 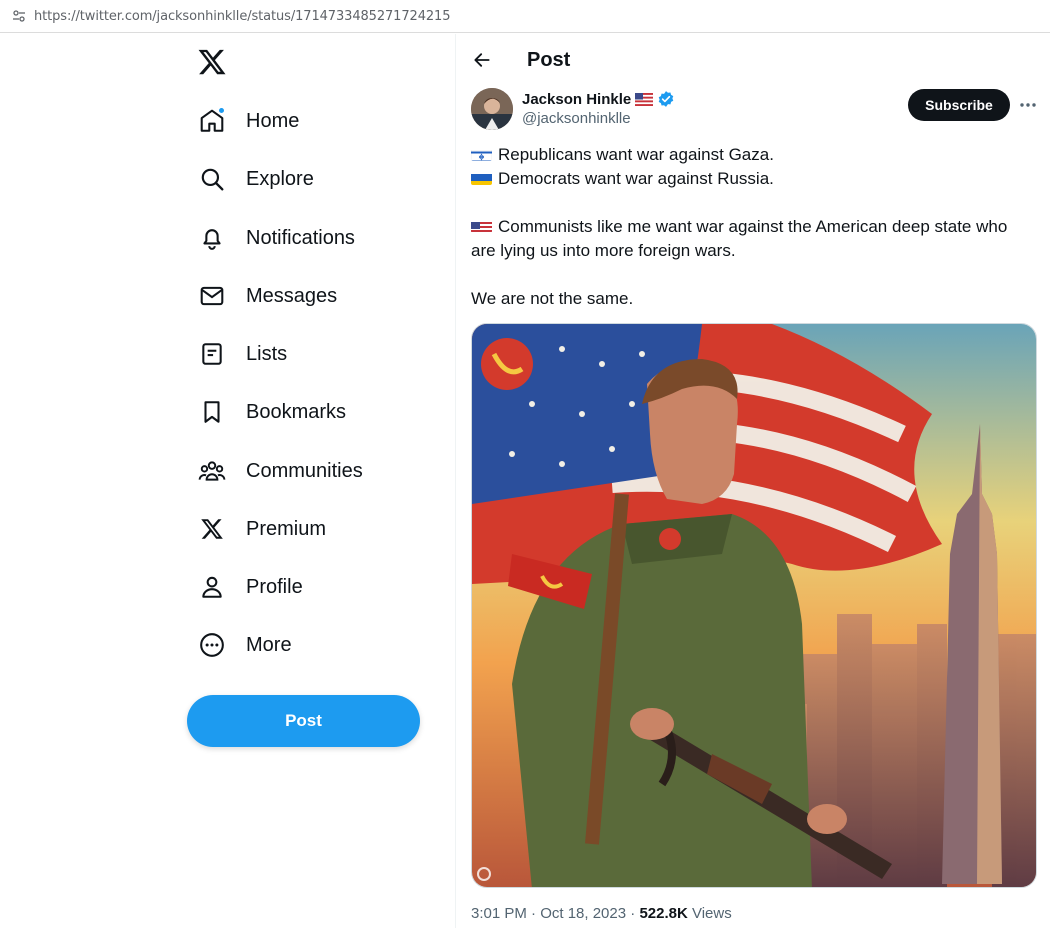 I want to click on tweet-line-text: Democrats want war against Russia., so click(x=636, y=178).